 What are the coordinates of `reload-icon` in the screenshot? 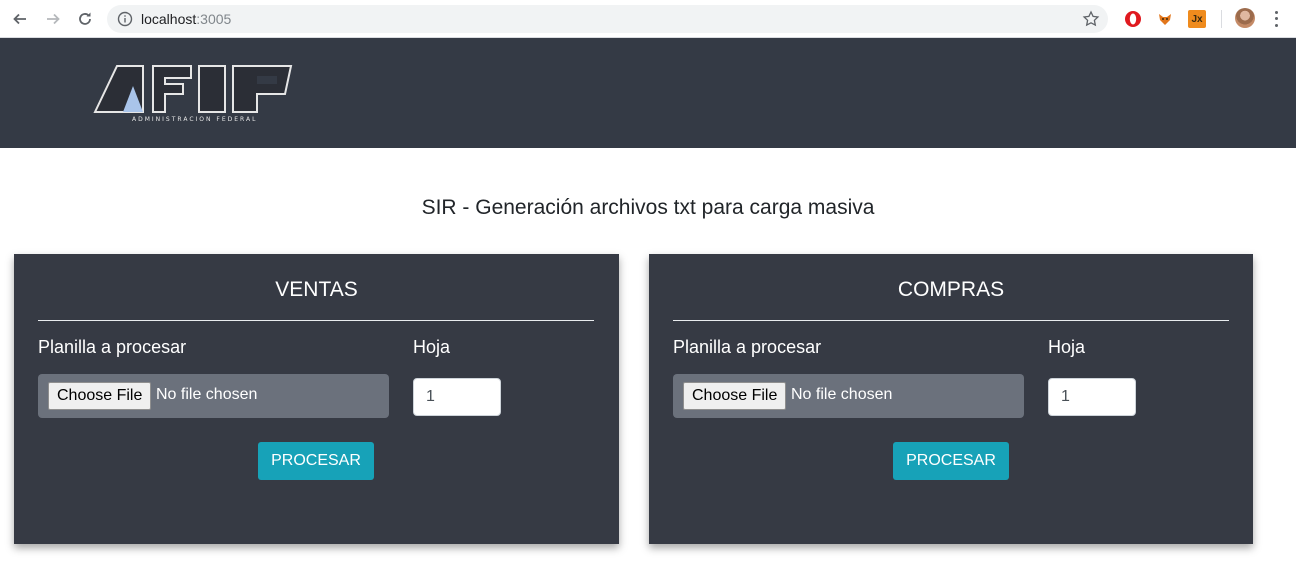 It's located at (85, 19).